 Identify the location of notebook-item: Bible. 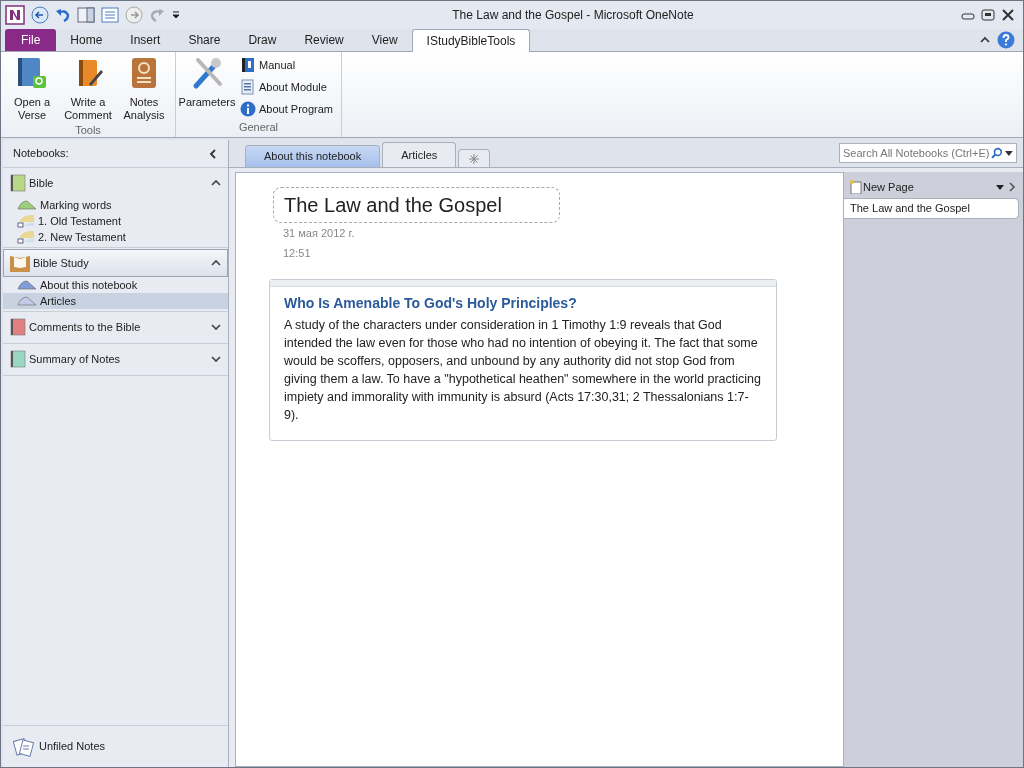
(115, 183).